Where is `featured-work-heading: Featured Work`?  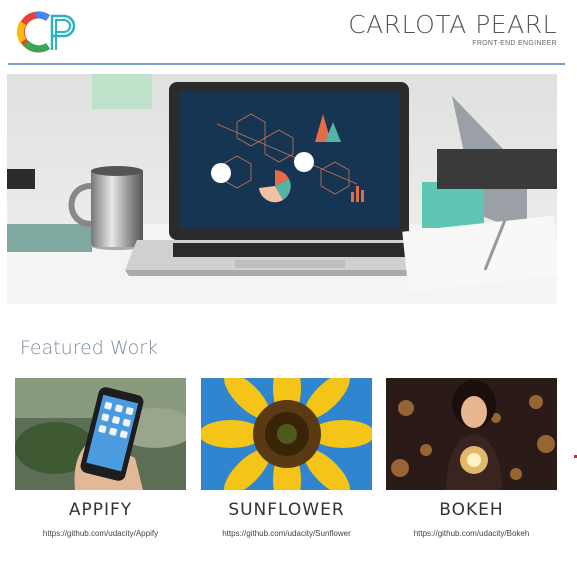
featured-work-heading: Featured Work is located at coordinates (89, 348).